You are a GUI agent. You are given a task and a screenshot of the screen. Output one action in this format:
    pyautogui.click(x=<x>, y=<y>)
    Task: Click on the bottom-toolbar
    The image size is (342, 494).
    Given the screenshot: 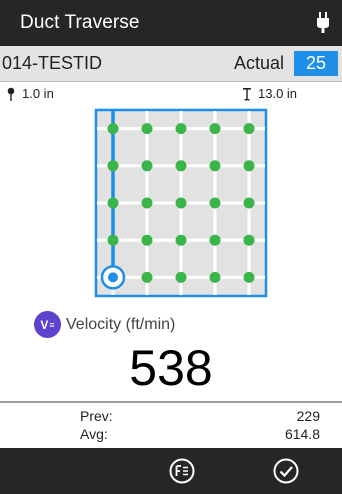 What is the action you would take?
    pyautogui.click(x=171, y=471)
    